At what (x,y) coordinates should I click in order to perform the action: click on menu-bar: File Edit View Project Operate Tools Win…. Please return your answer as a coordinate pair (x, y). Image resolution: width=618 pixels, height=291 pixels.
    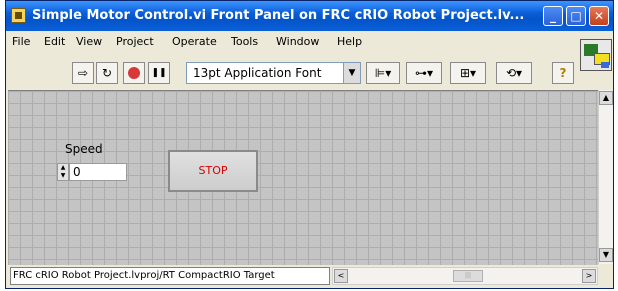
    Looking at the image, I should click on (292, 42).